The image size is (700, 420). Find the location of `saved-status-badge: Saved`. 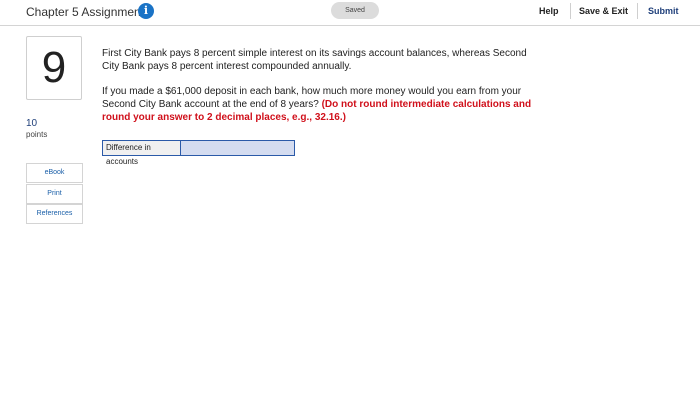

saved-status-badge: Saved is located at coordinates (355, 10).